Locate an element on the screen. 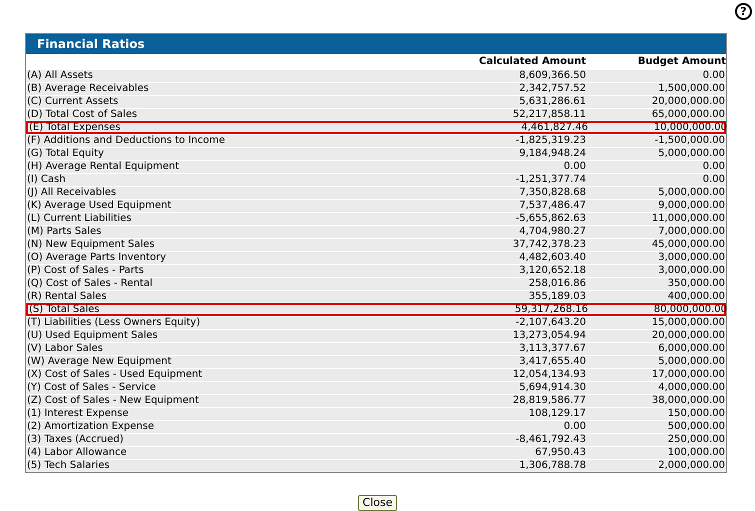  table-cell-text: (G) Total Equity is located at coordinates (65, 154).